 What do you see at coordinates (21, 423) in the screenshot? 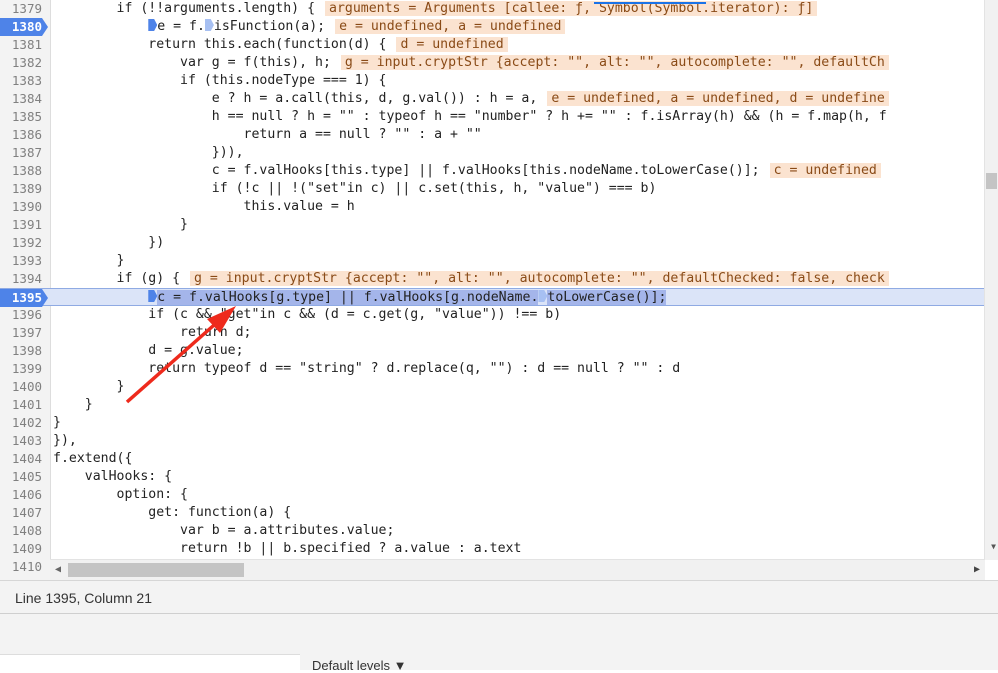
I see `line-number: 1402` at bounding box center [21, 423].